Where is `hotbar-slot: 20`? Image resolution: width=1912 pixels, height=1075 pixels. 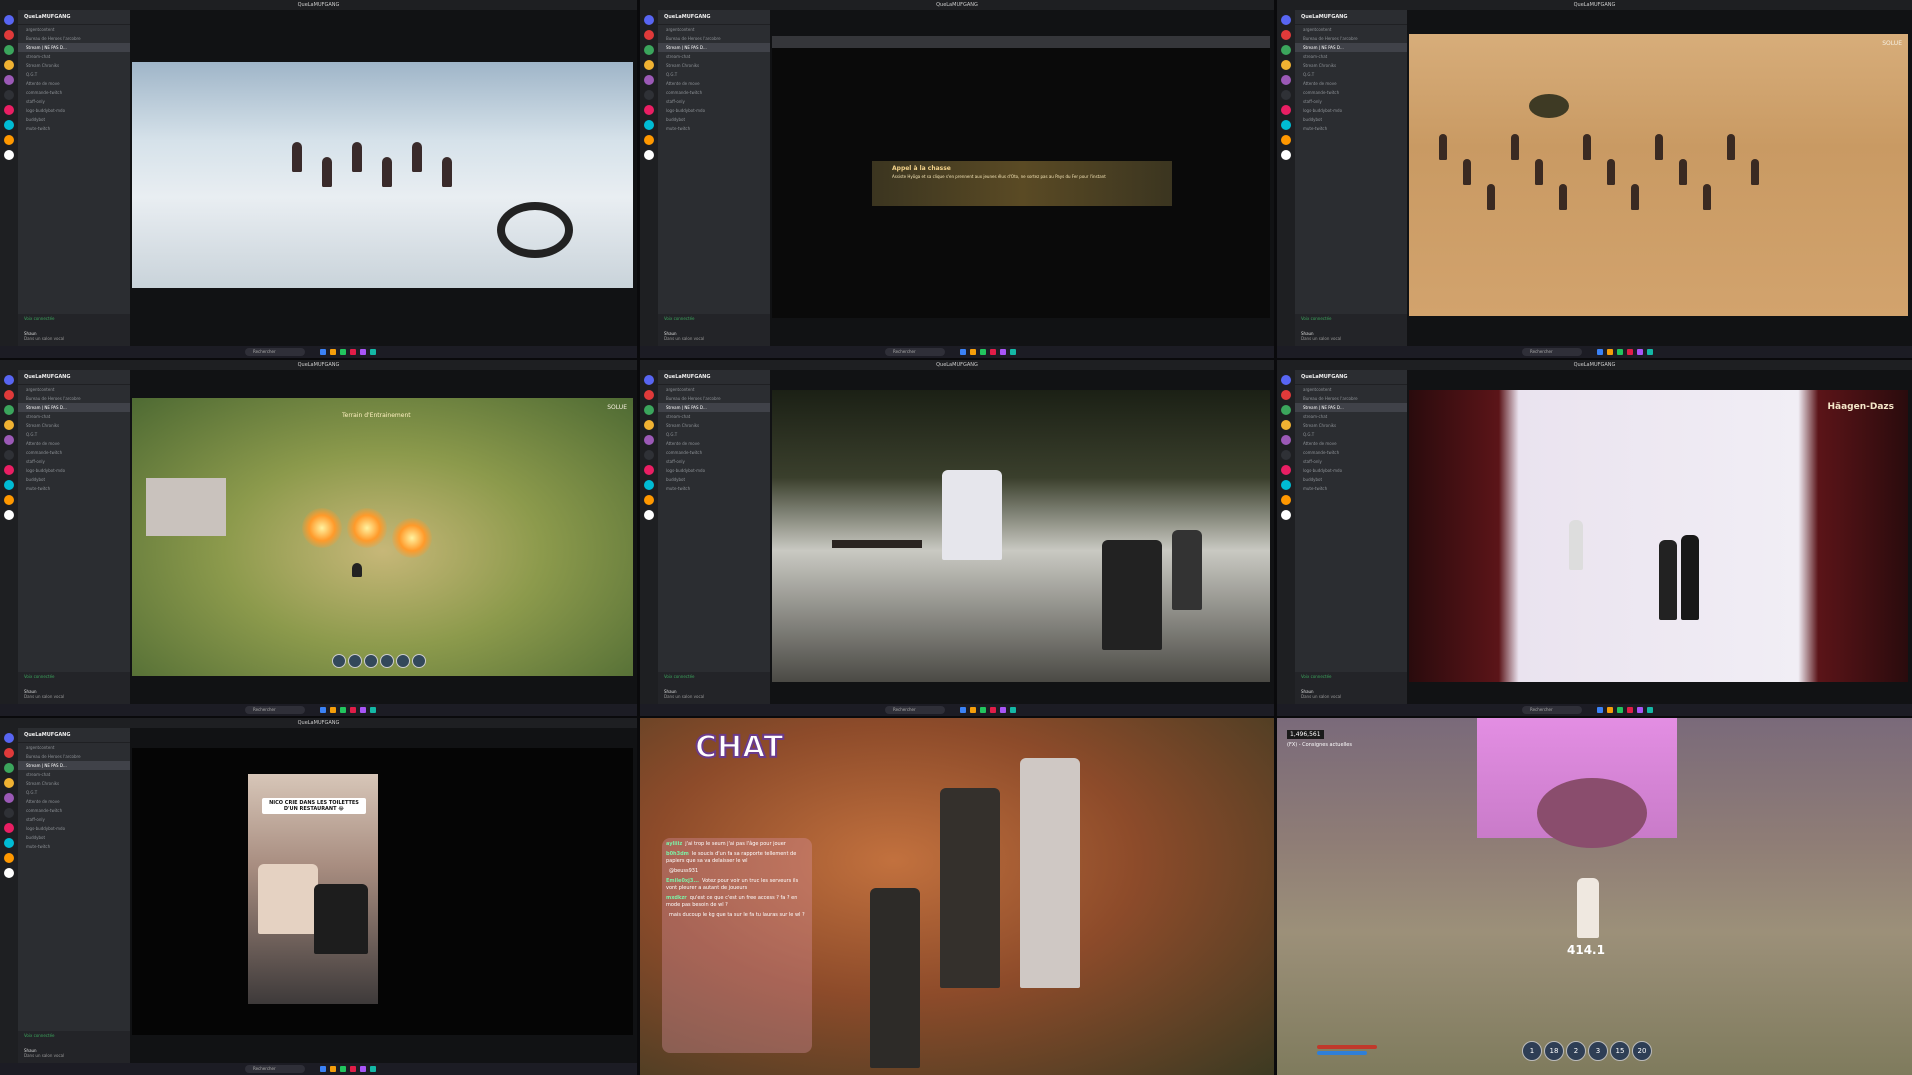
hotbar-slot: 20 is located at coordinates (1642, 1051).